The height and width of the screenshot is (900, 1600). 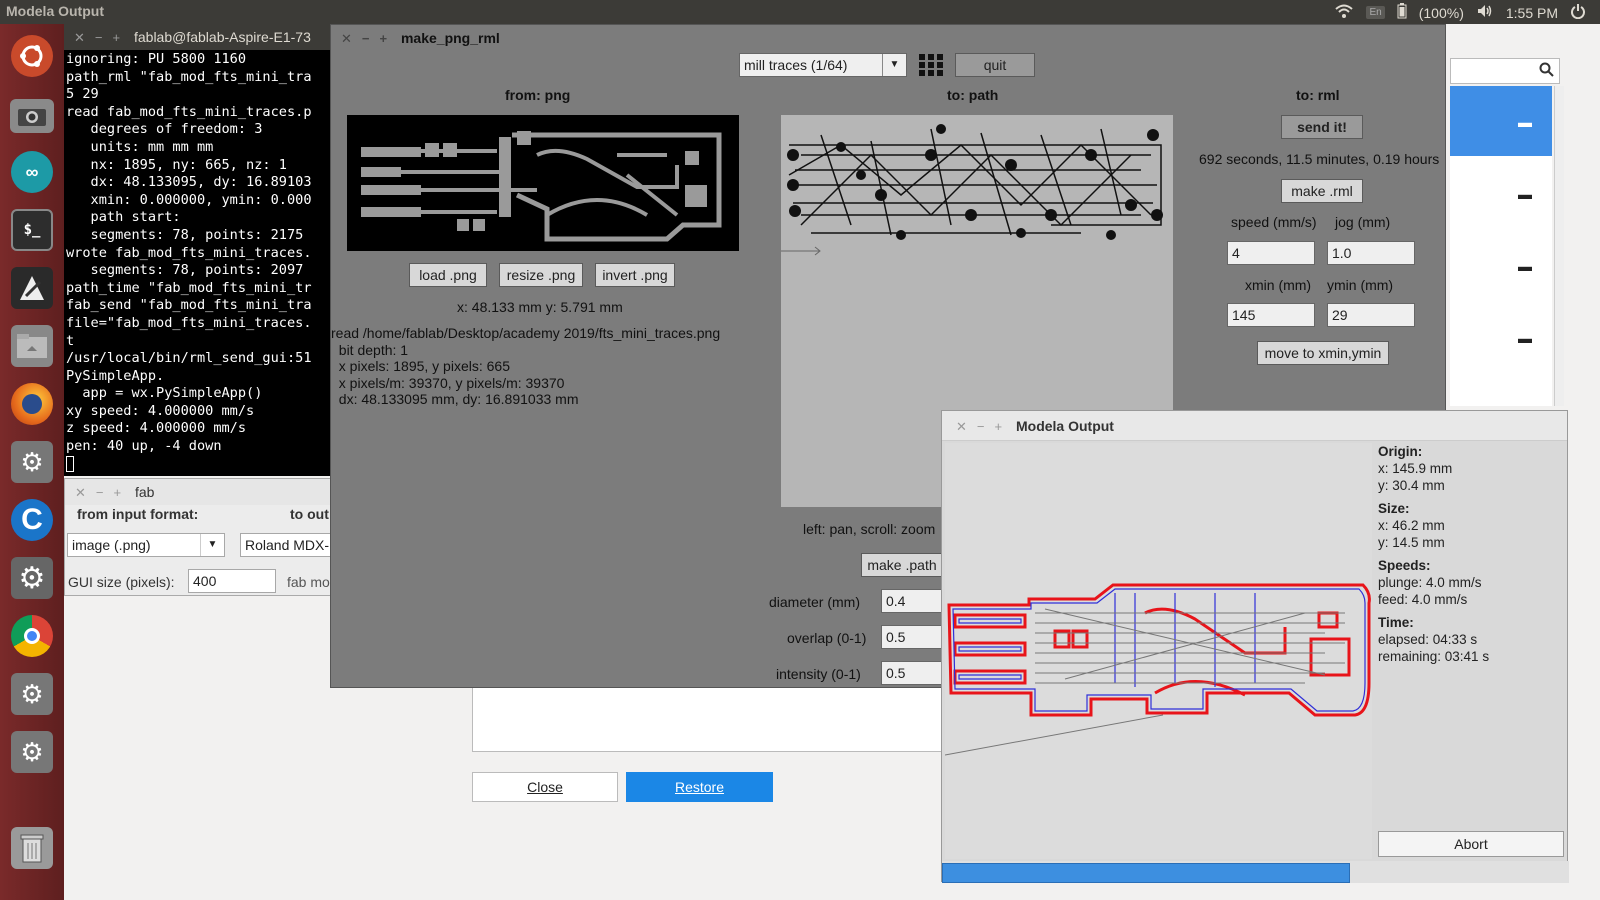 What do you see at coordinates (32, 288) in the screenshot?
I see `inkscape-icon` at bounding box center [32, 288].